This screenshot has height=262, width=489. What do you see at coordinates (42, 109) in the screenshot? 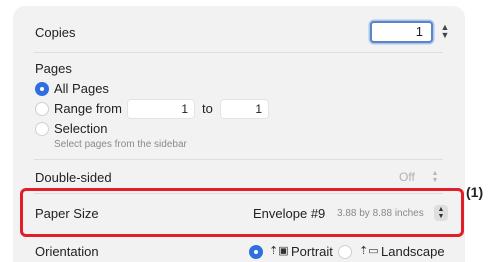
I see `range-radio` at bounding box center [42, 109].